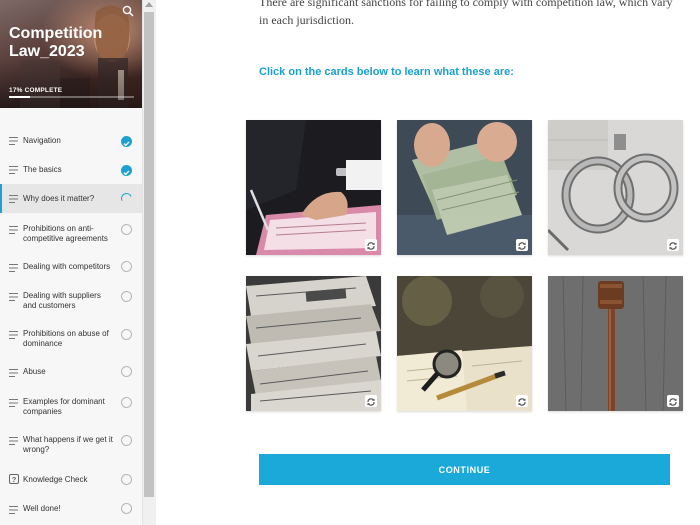 This screenshot has height=525, width=700. I want to click on nav-label: Dealing with suppliers and customers, so click(62, 300).